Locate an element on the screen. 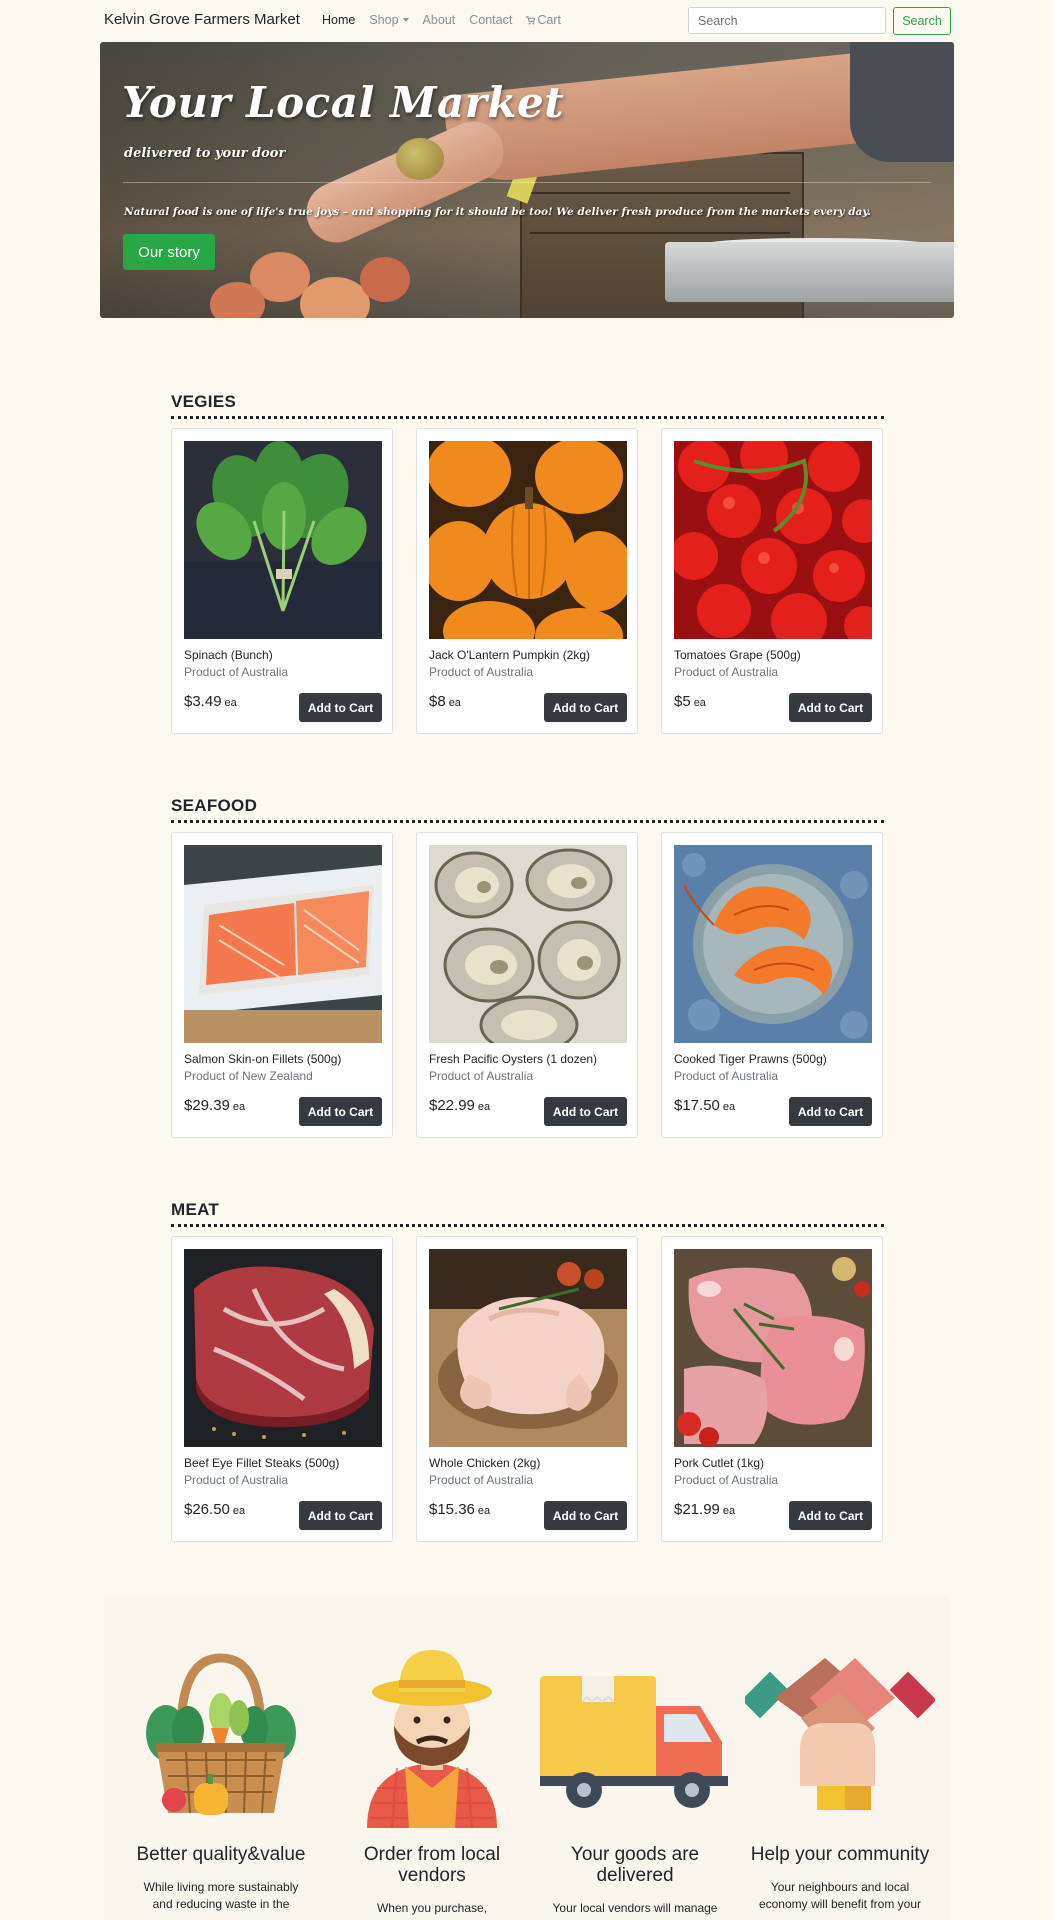 The width and height of the screenshot is (1054, 1920). feature-title-line: vendors is located at coordinates (432, 1875).